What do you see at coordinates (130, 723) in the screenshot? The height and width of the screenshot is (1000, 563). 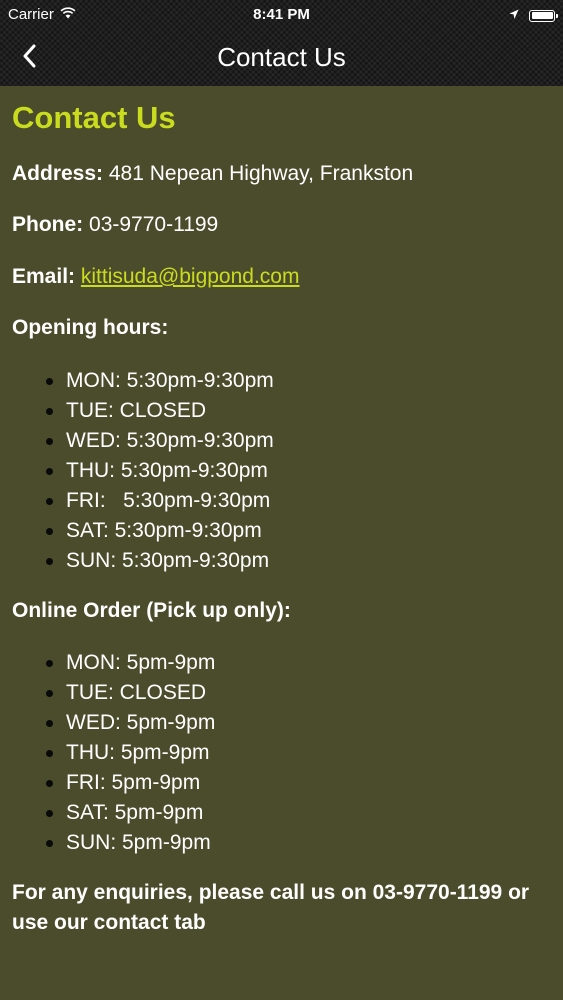 I see `list-item: WED: 5pm-9pm` at bounding box center [130, 723].